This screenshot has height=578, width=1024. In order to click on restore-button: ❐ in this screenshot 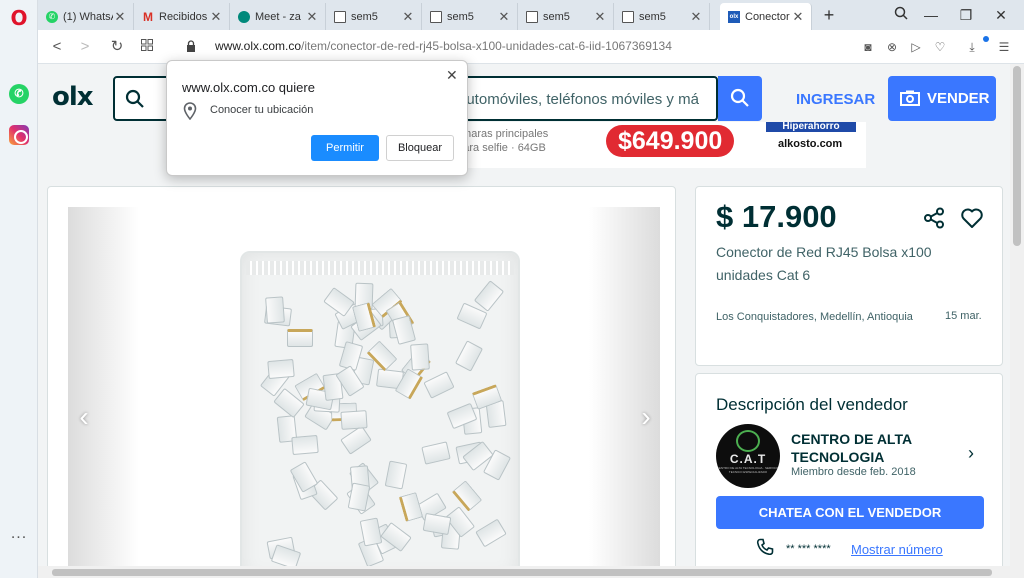, I will do `click(966, 15)`.